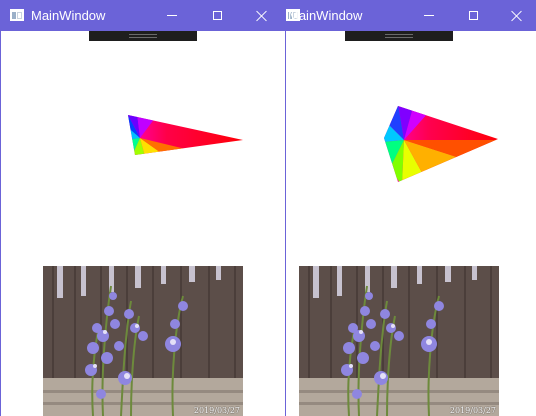  I want to click on gradient-triangle, so click(185, 135).